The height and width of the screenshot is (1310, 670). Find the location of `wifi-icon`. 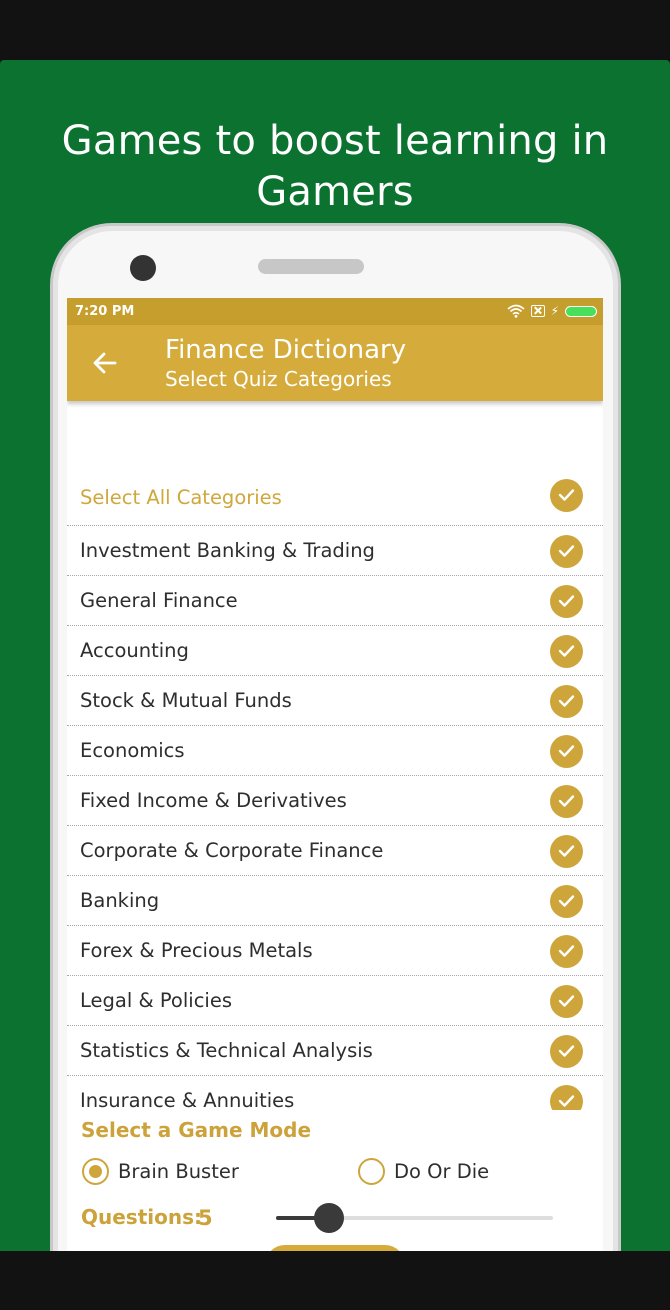

wifi-icon is located at coordinates (516, 311).